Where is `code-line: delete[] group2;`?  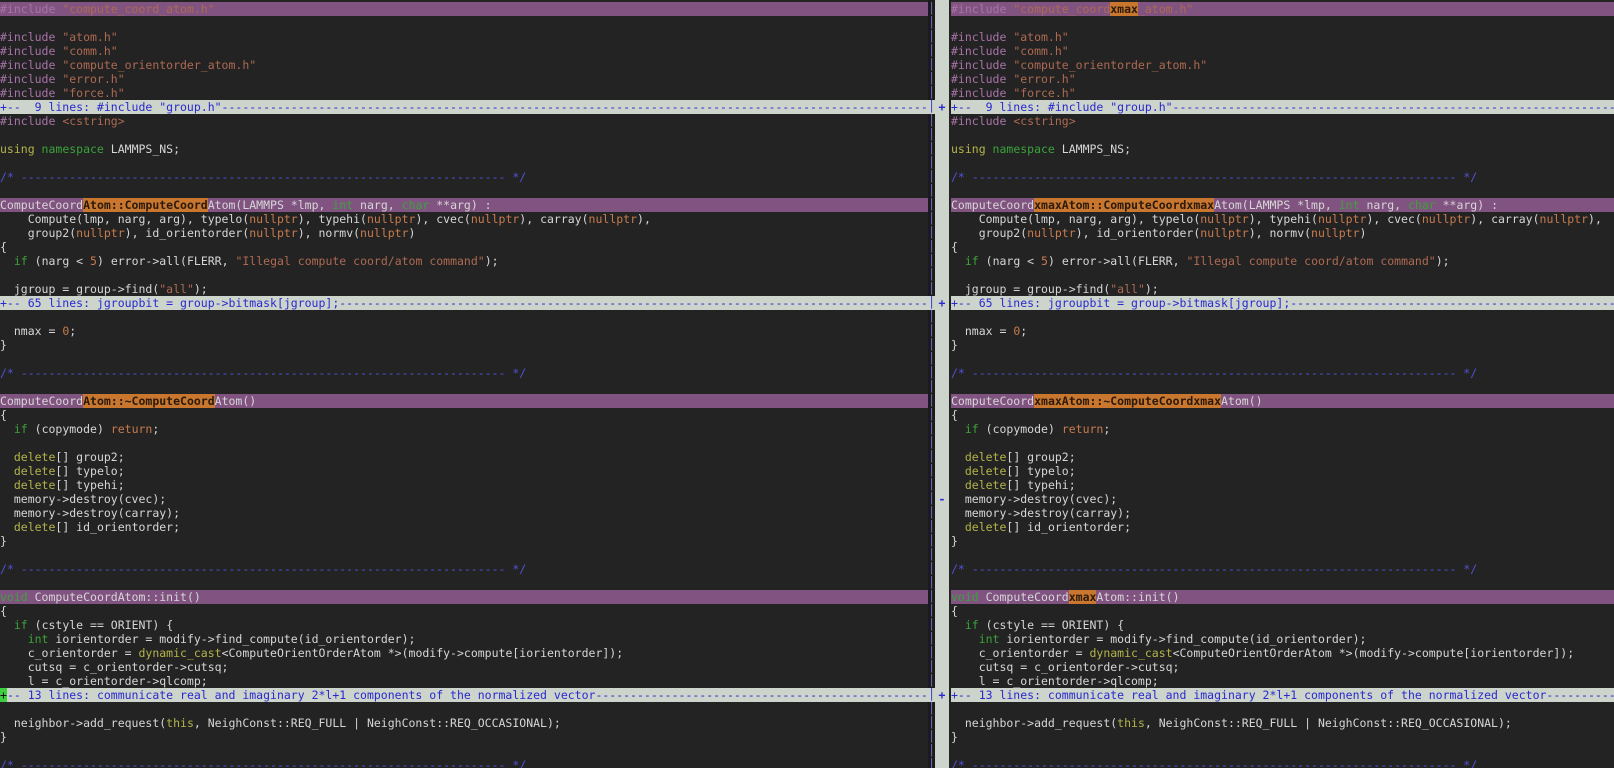 code-line: delete[] group2; is located at coordinates (69, 457).